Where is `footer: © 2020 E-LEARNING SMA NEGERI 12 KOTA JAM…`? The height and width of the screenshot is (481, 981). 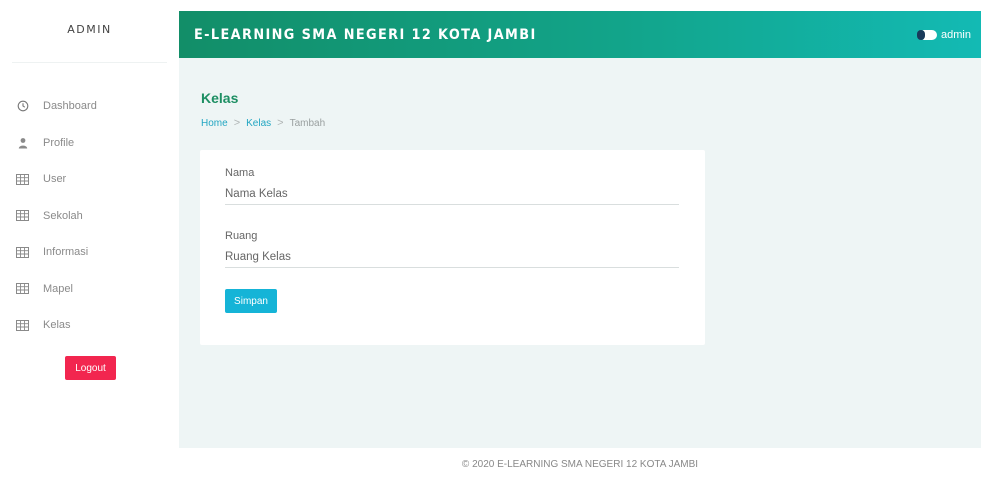
footer: © 2020 E-LEARNING SMA NEGERI 12 KOTA JAM… is located at coordinates (580, 464).